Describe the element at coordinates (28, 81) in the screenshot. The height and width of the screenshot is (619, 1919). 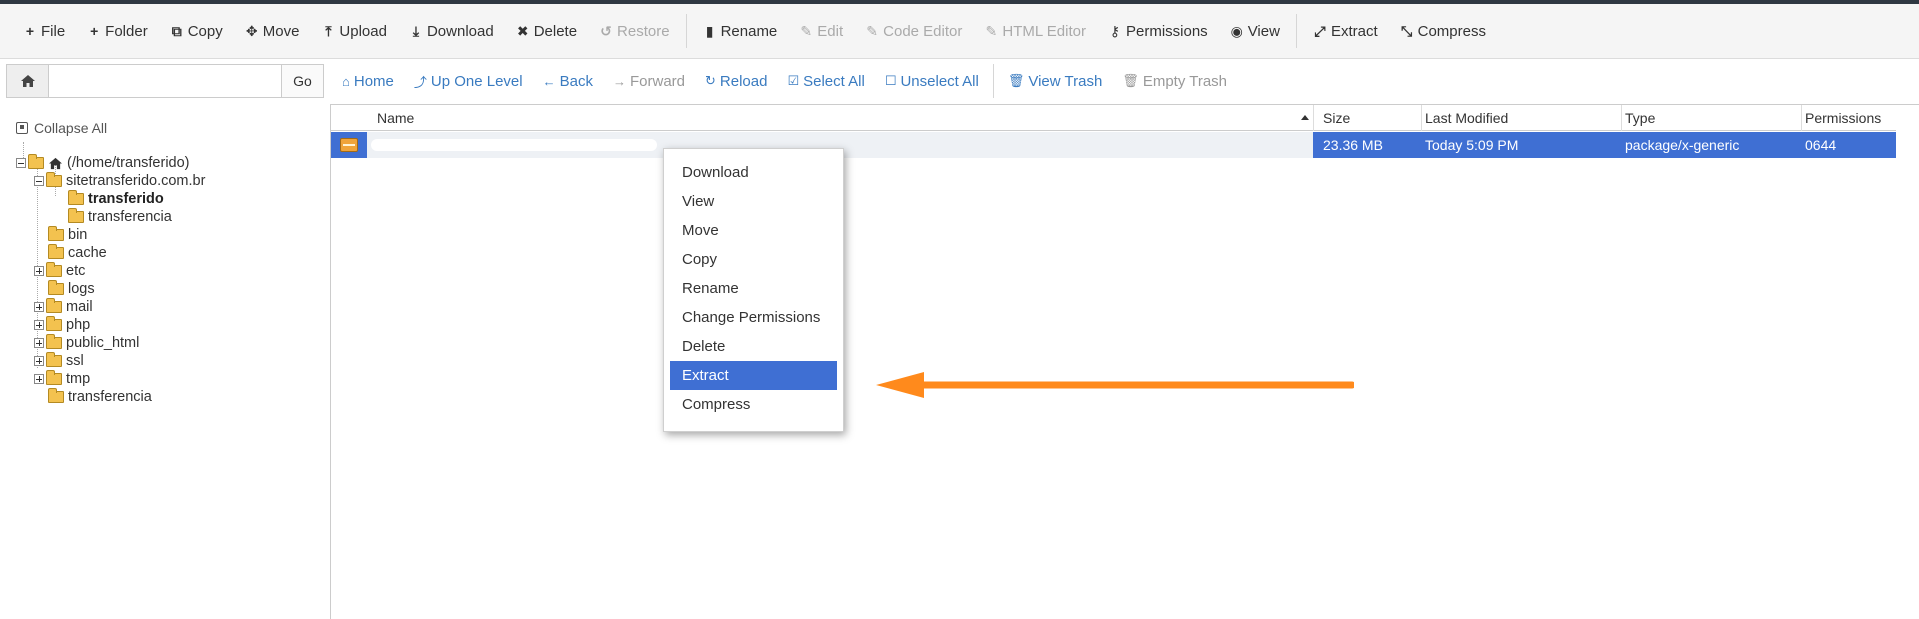
I see `home-icon` at that location.